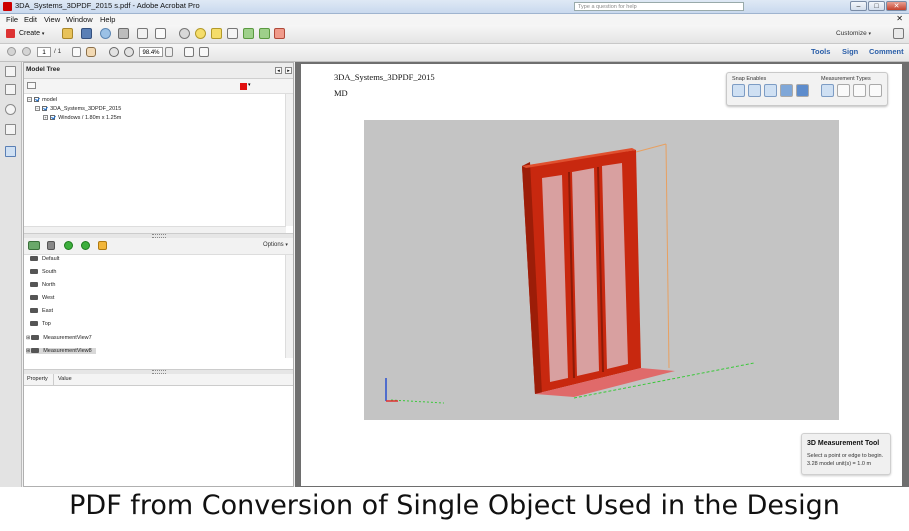 The image size is (909, 531). What do you see at coordinates (10, 151) in the screenshot?
I see `model-tree-icon` at bounding box center [10, 151].